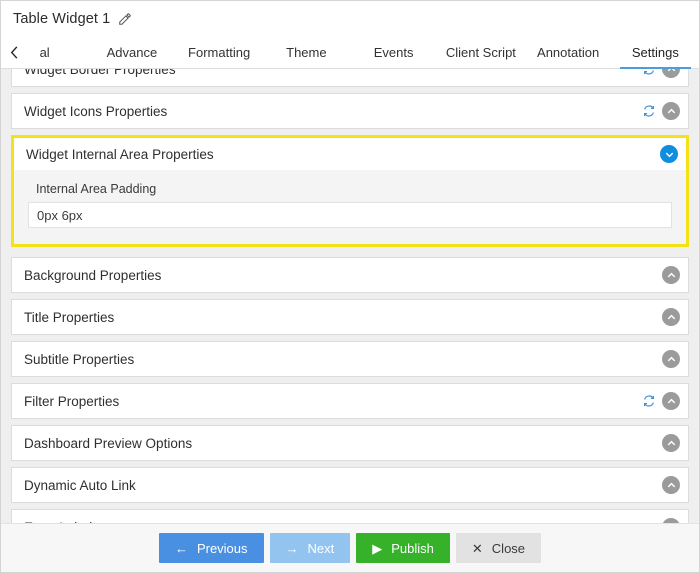  I want to click on tab-settings: Settings, so click(655, 53).